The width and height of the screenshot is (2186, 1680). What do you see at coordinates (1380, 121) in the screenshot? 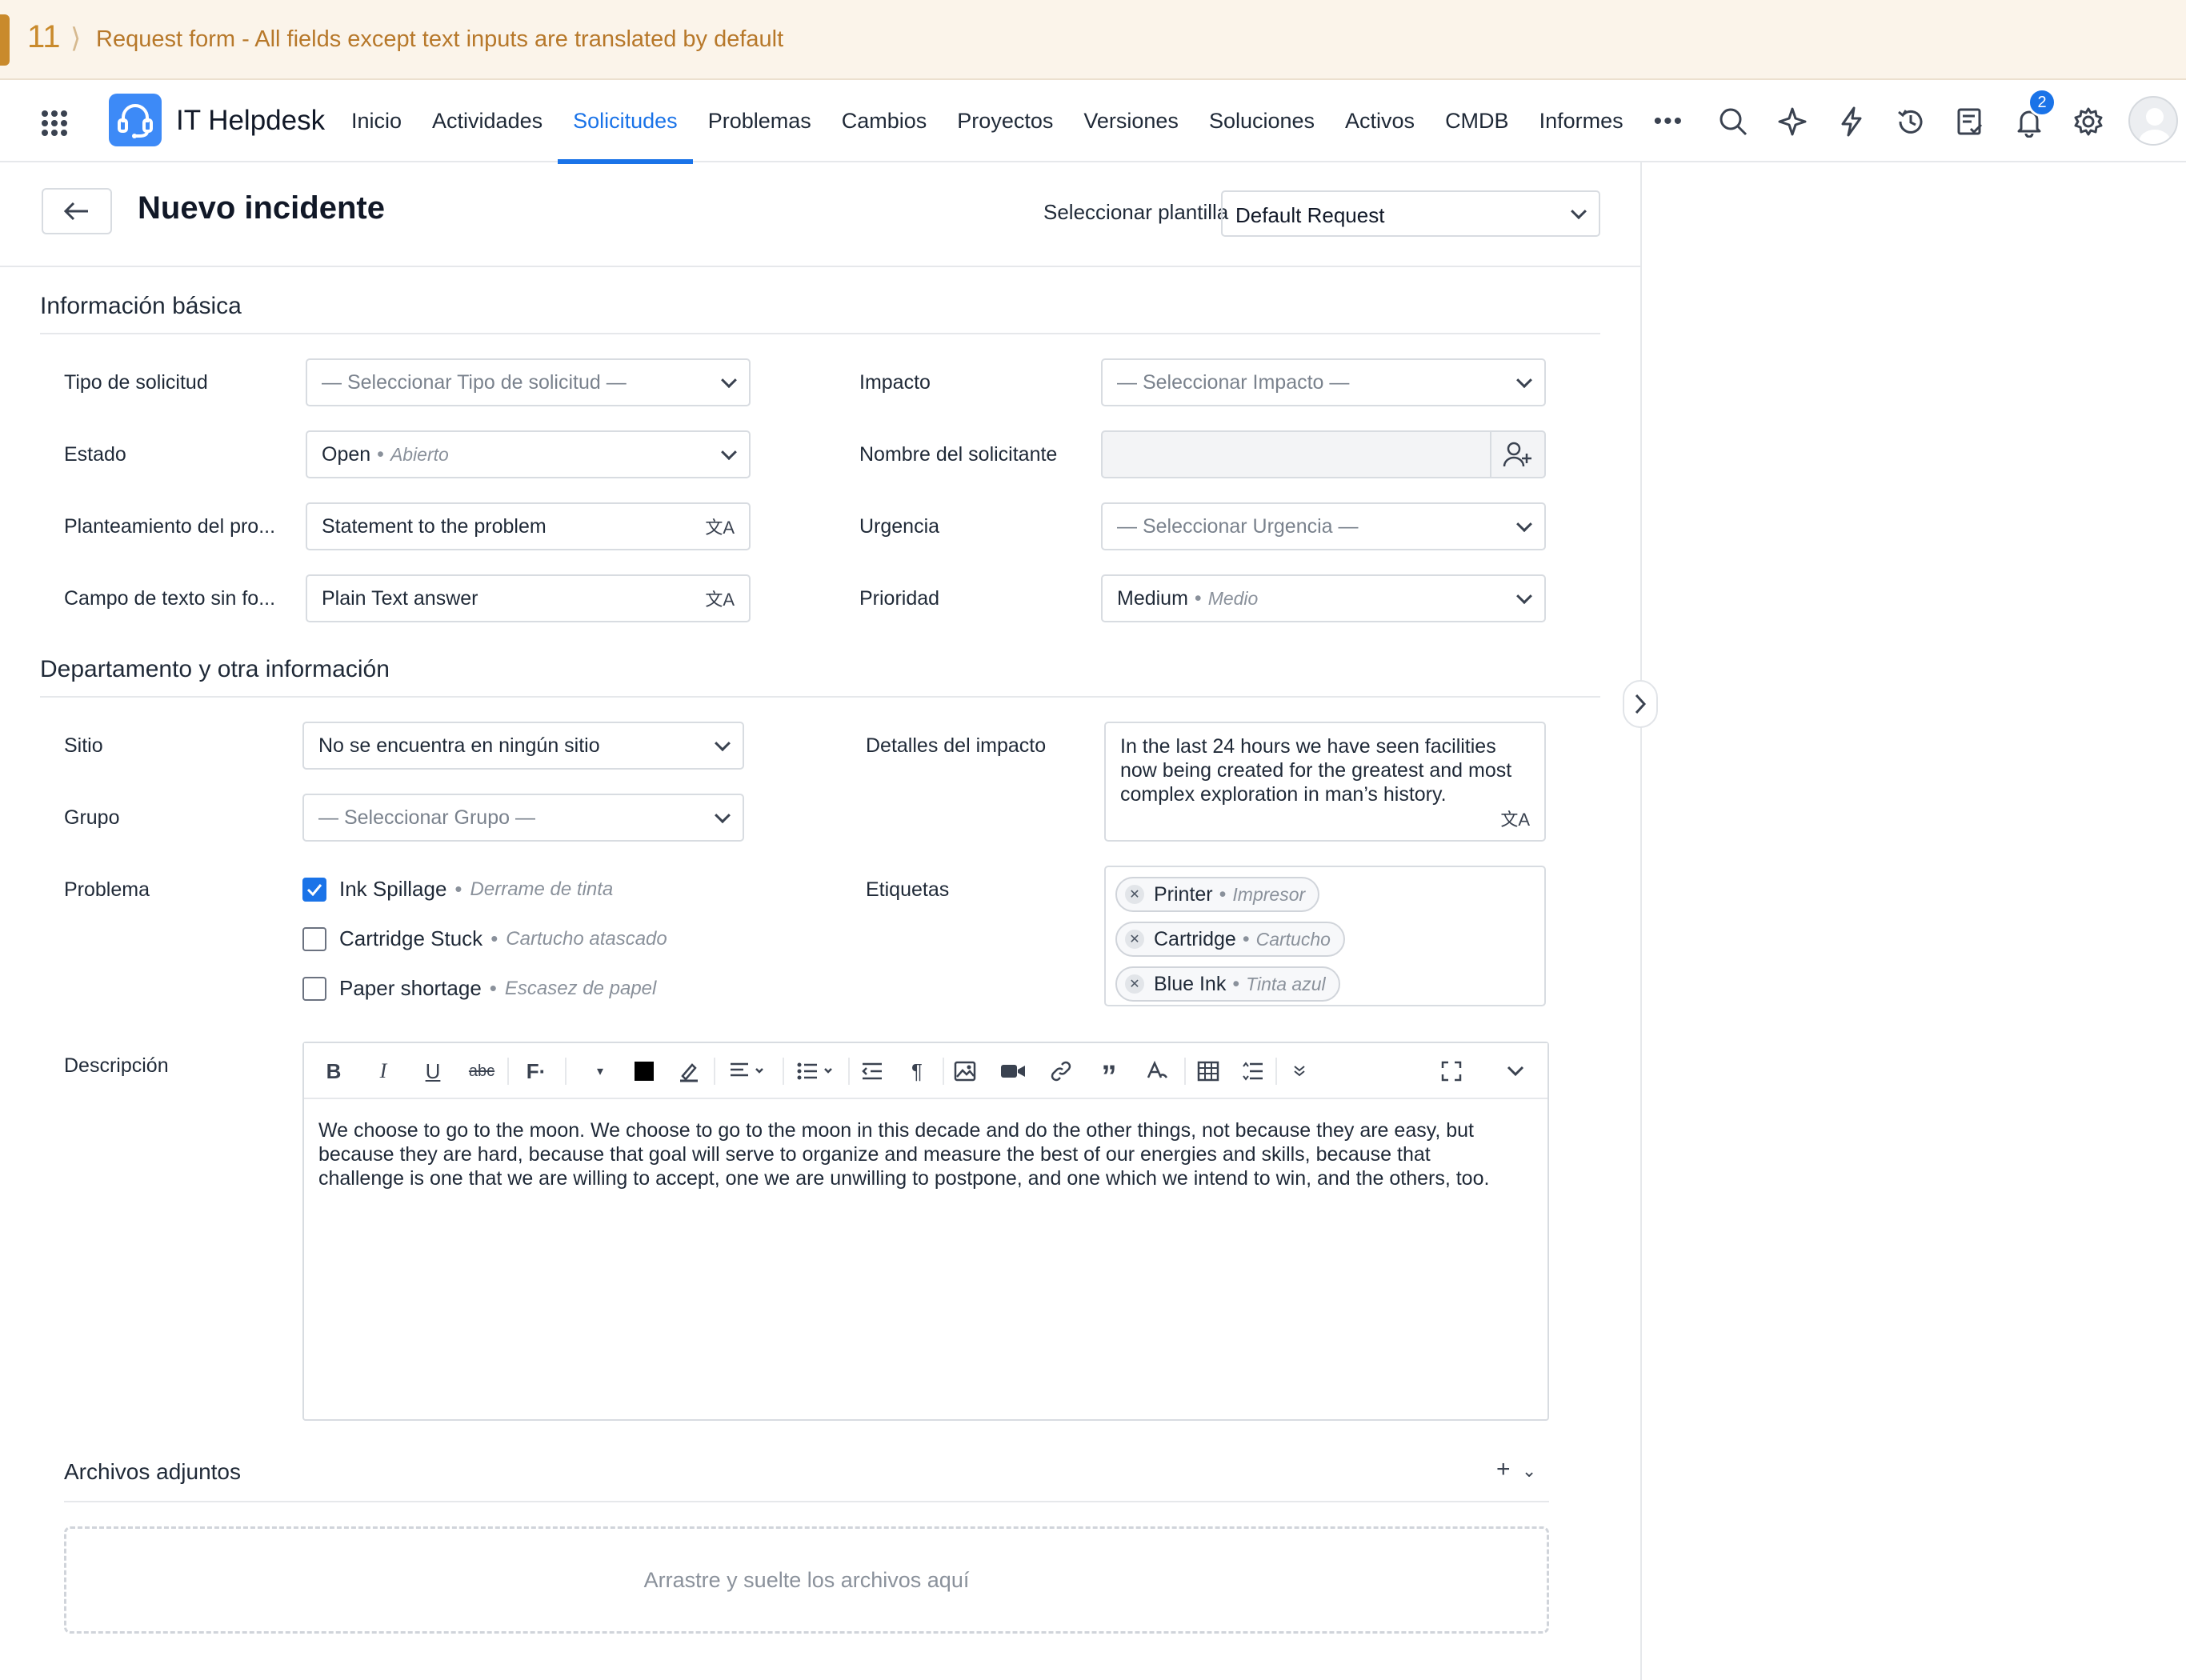
I see `nav-tab-activos: Activos` at bounding box center [1380, 121].